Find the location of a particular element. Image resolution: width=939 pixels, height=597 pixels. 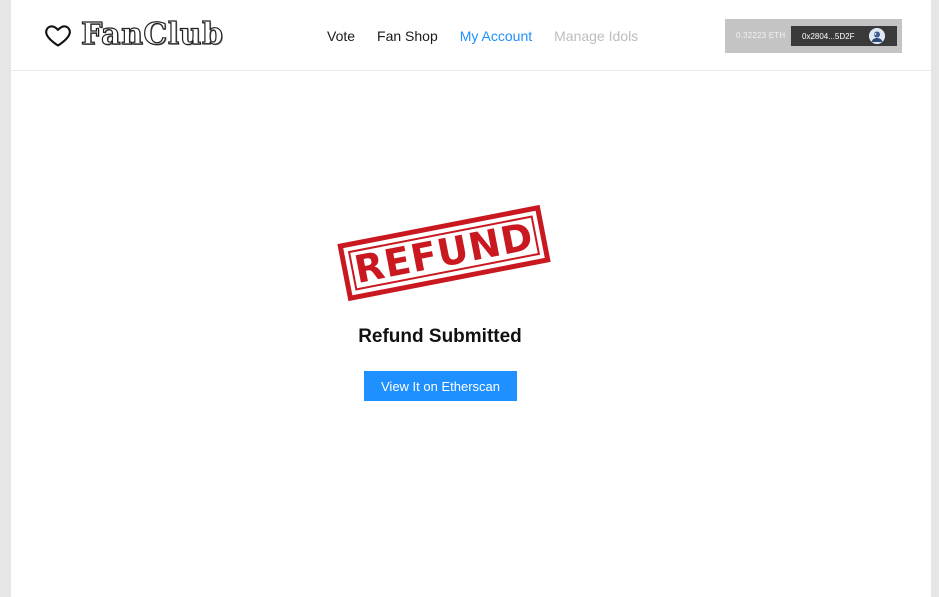

nav-item-manage-idols: Manage Idols is located at coordinates (596, 36).